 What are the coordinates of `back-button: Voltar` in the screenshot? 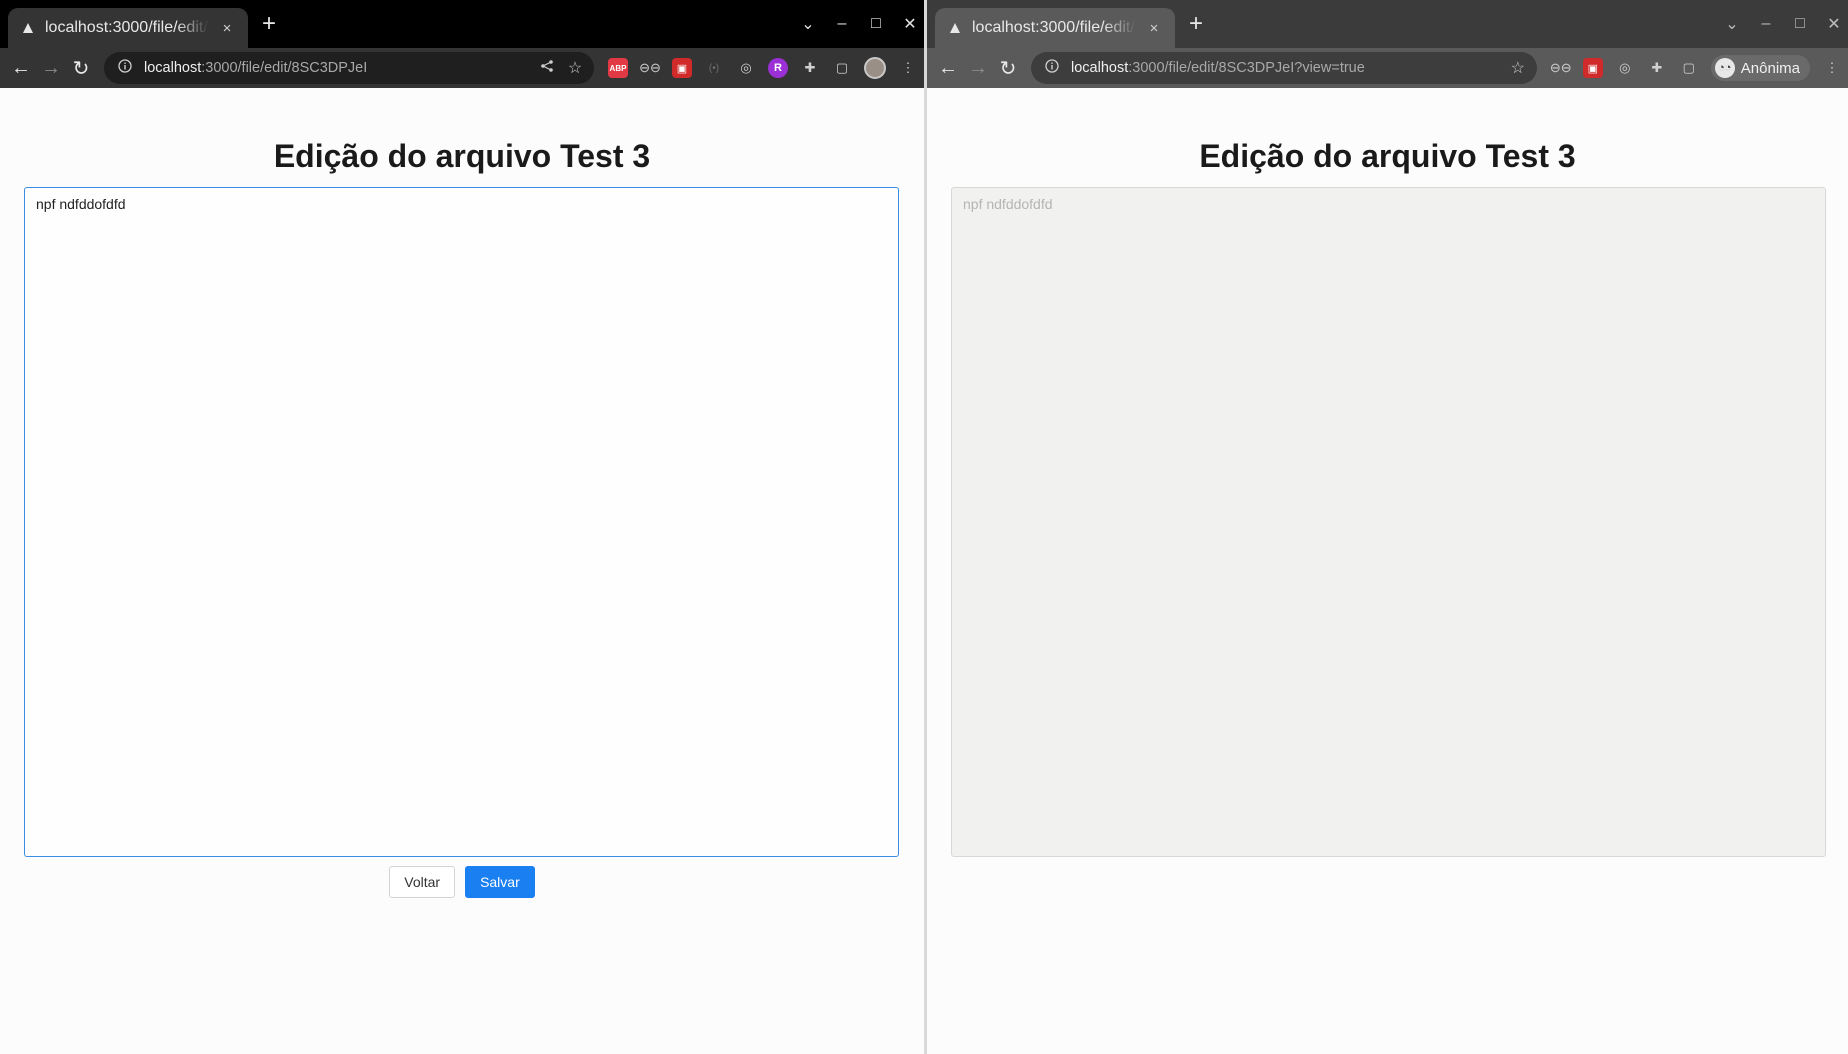 It's located at (422, 882).